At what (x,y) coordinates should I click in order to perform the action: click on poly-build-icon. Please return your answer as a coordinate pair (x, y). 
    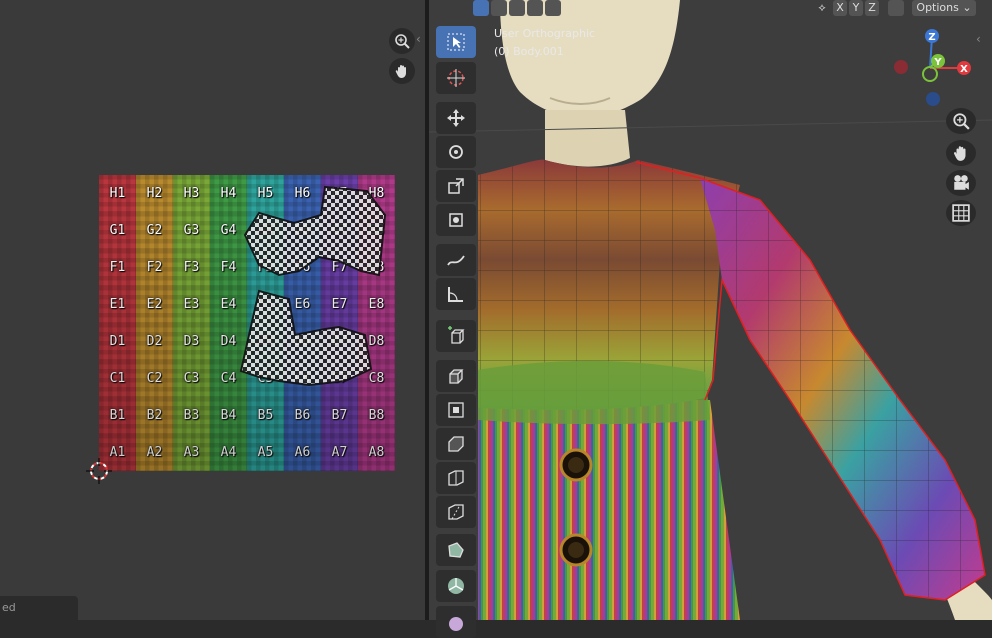
    Looking at the image, I should click on (456, 550).